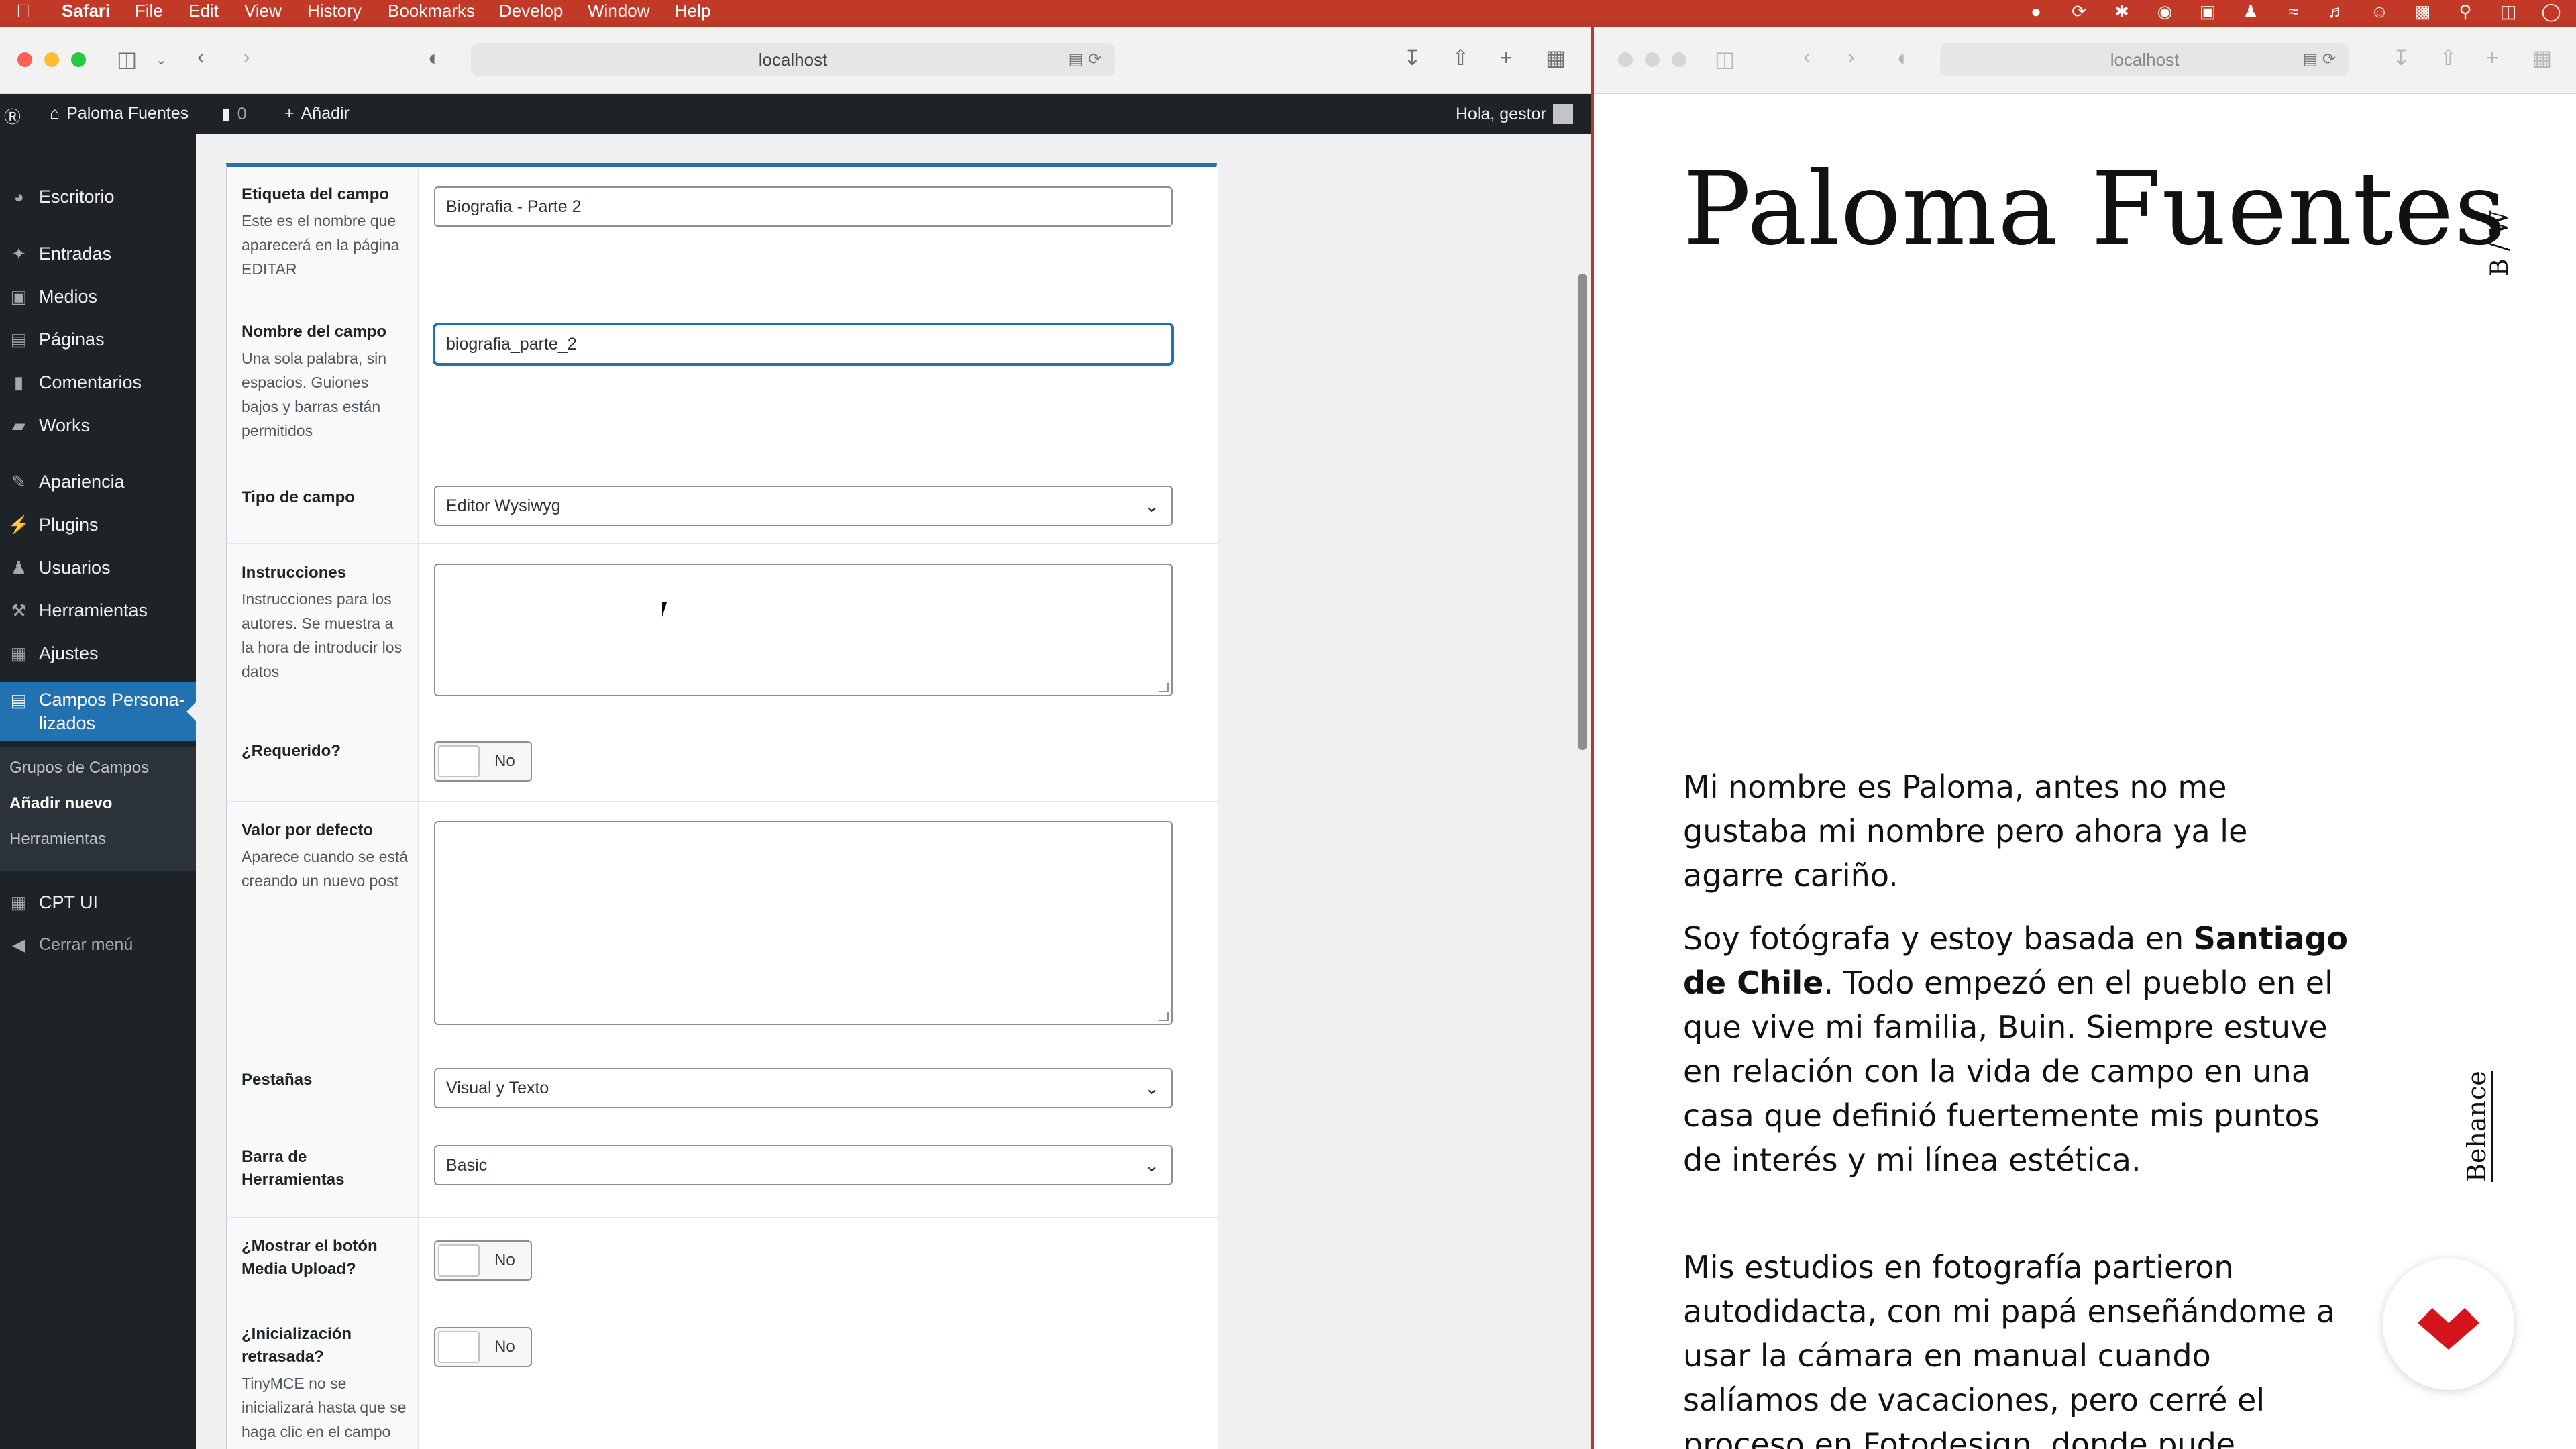 The image size is (2576, 1449). What do you see at coordinates (483, 1347) in the screenshot?
I see `delay-toggle: No` at bounding box center [483, 1347].